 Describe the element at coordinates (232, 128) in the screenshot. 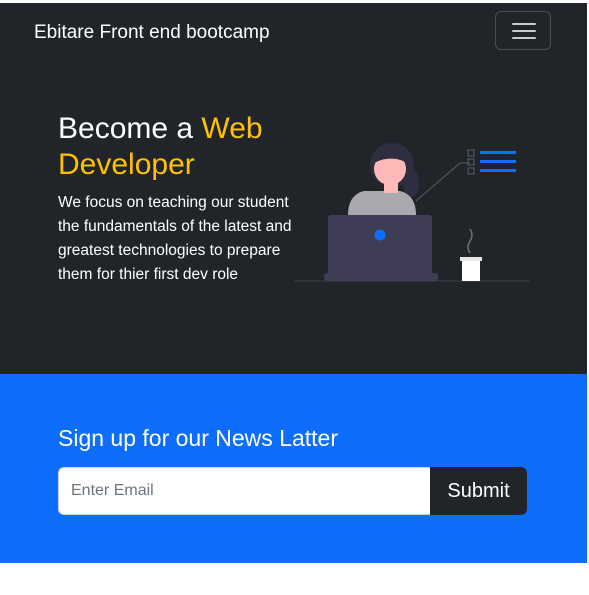

I see `hero-title-accent: Web` at that location.